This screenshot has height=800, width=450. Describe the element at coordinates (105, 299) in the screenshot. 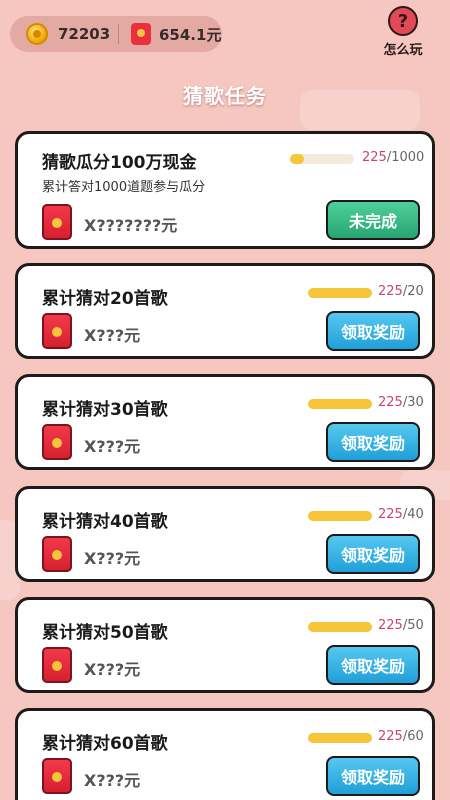

I see `task-title: 累计猜对20首歌` at that location.